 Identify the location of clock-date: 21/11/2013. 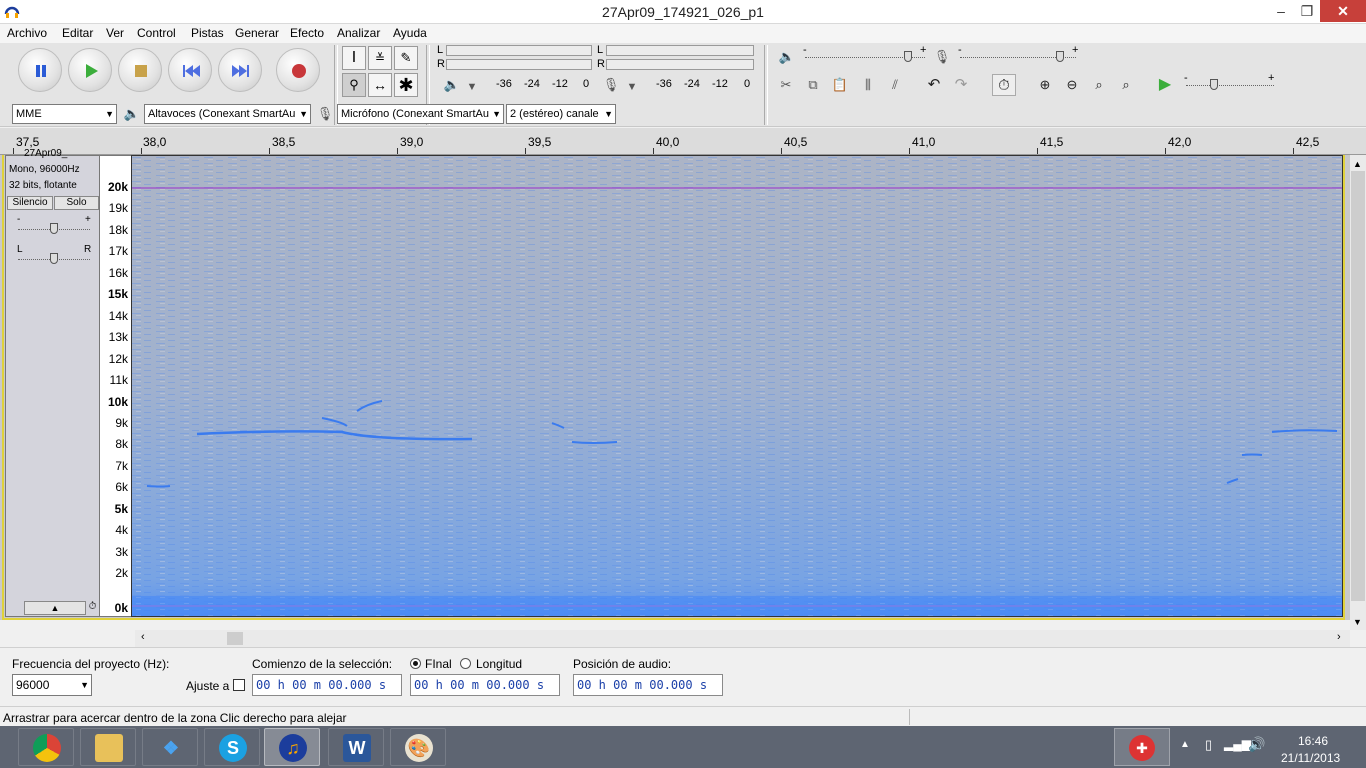
(1310, 758).